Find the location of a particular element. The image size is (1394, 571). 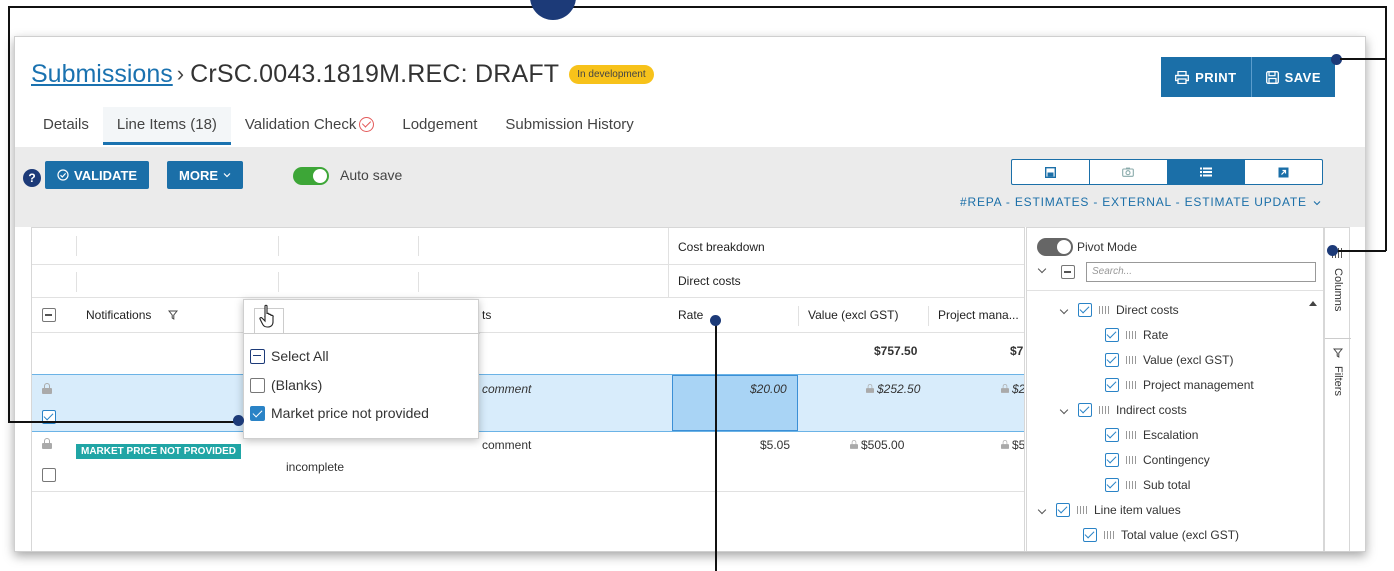

tab-submission-history: Submission History is located at coordinates (569, 126).